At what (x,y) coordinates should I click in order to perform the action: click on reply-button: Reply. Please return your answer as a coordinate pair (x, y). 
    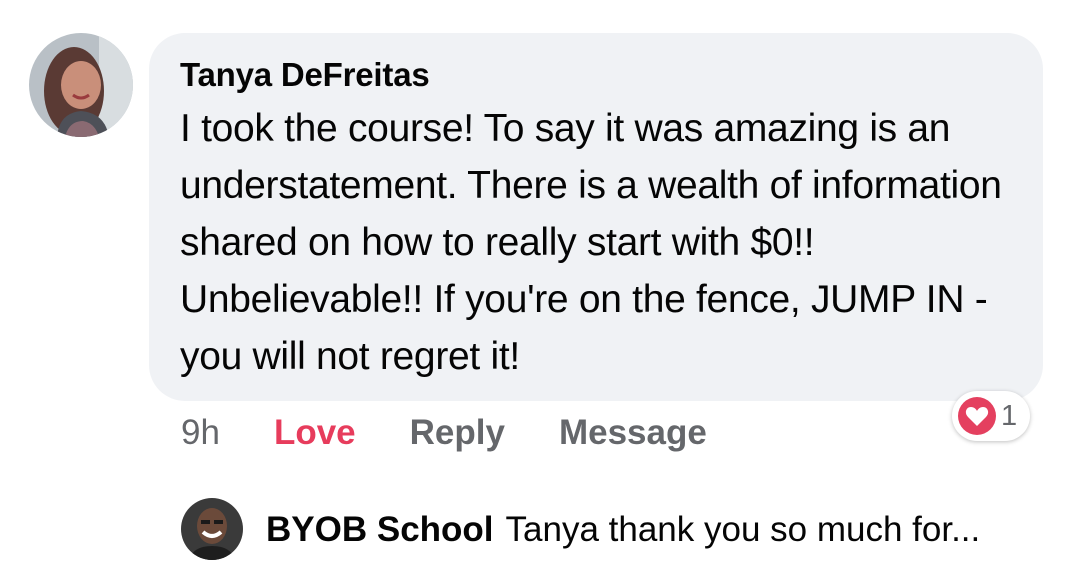
    Looking at the image, I should click on (457, 433).